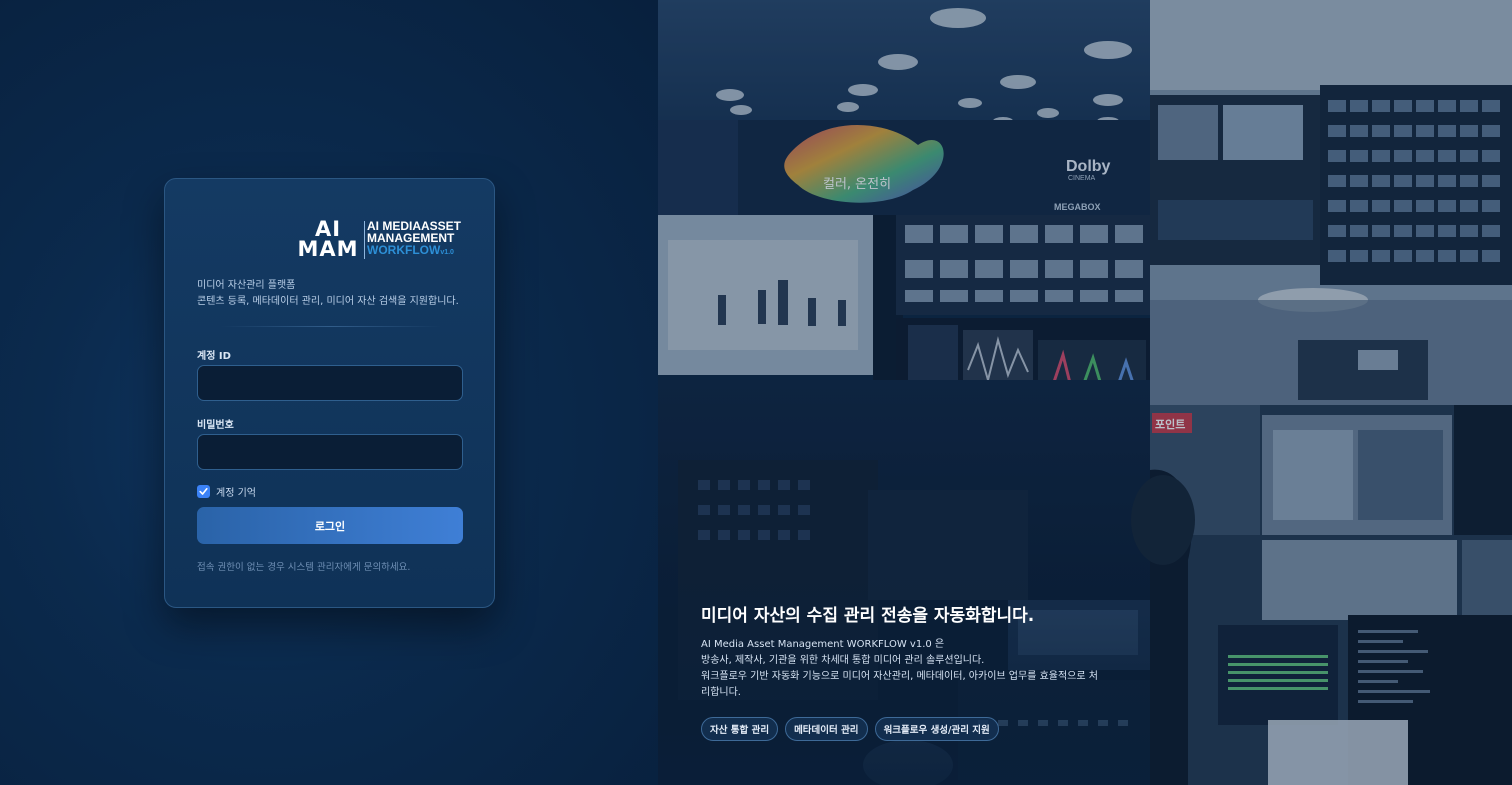 The width and height of the screenshot is (1512, 785). I want to click on feature-chips: 자산 통합 관리 메타데이터 관리 워크플로우 생성/관리 지원, so click(850, 729).